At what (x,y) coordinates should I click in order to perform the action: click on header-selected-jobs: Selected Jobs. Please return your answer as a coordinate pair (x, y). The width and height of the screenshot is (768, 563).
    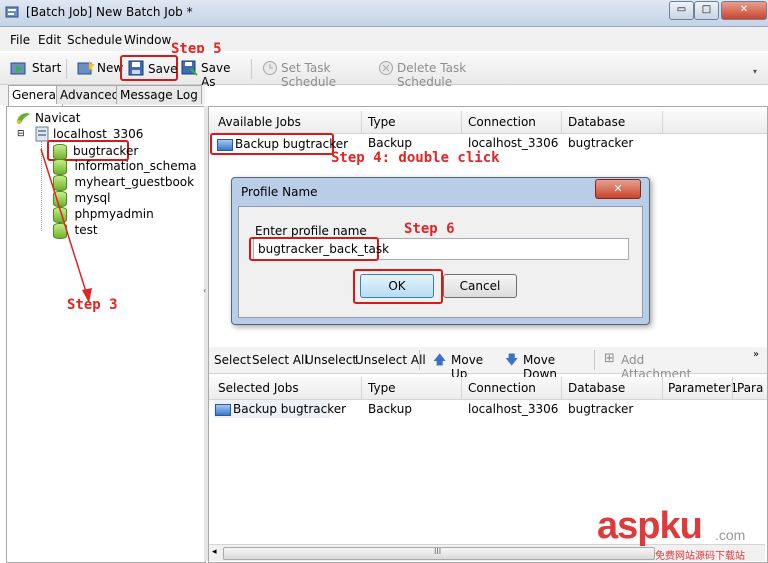
    Looking at the image, I should click on (258, 388).